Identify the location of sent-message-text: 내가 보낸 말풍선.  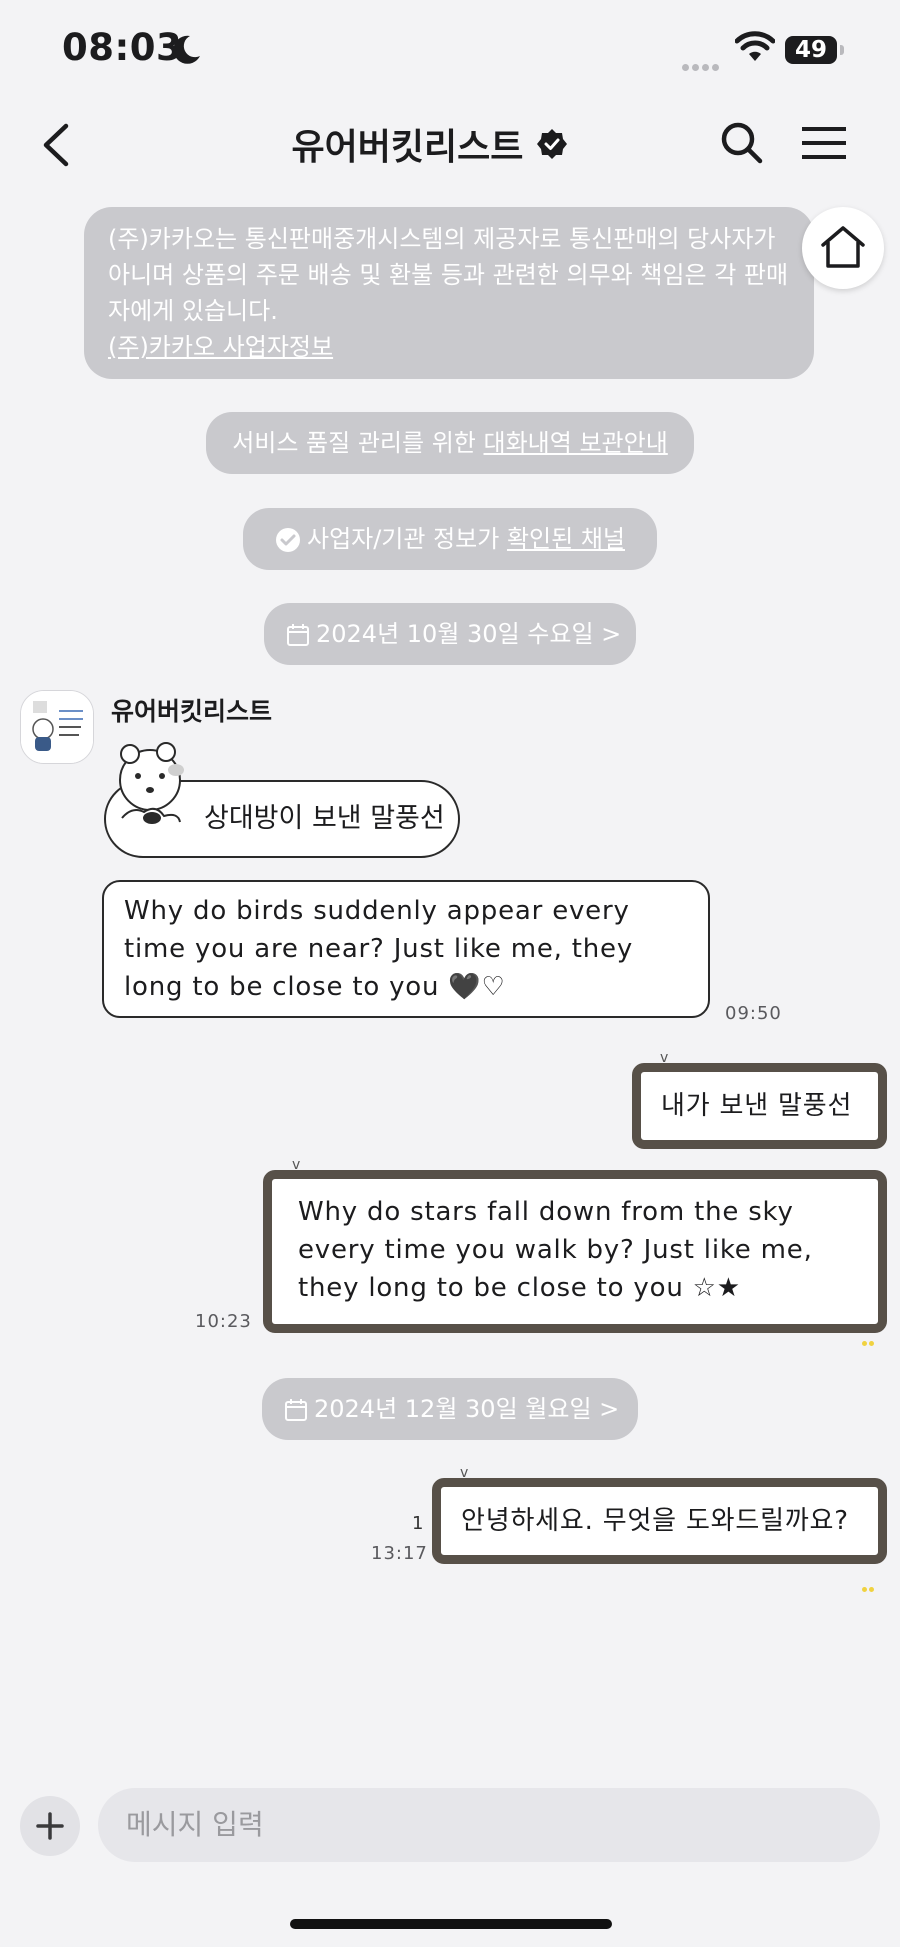
(757, 1106).